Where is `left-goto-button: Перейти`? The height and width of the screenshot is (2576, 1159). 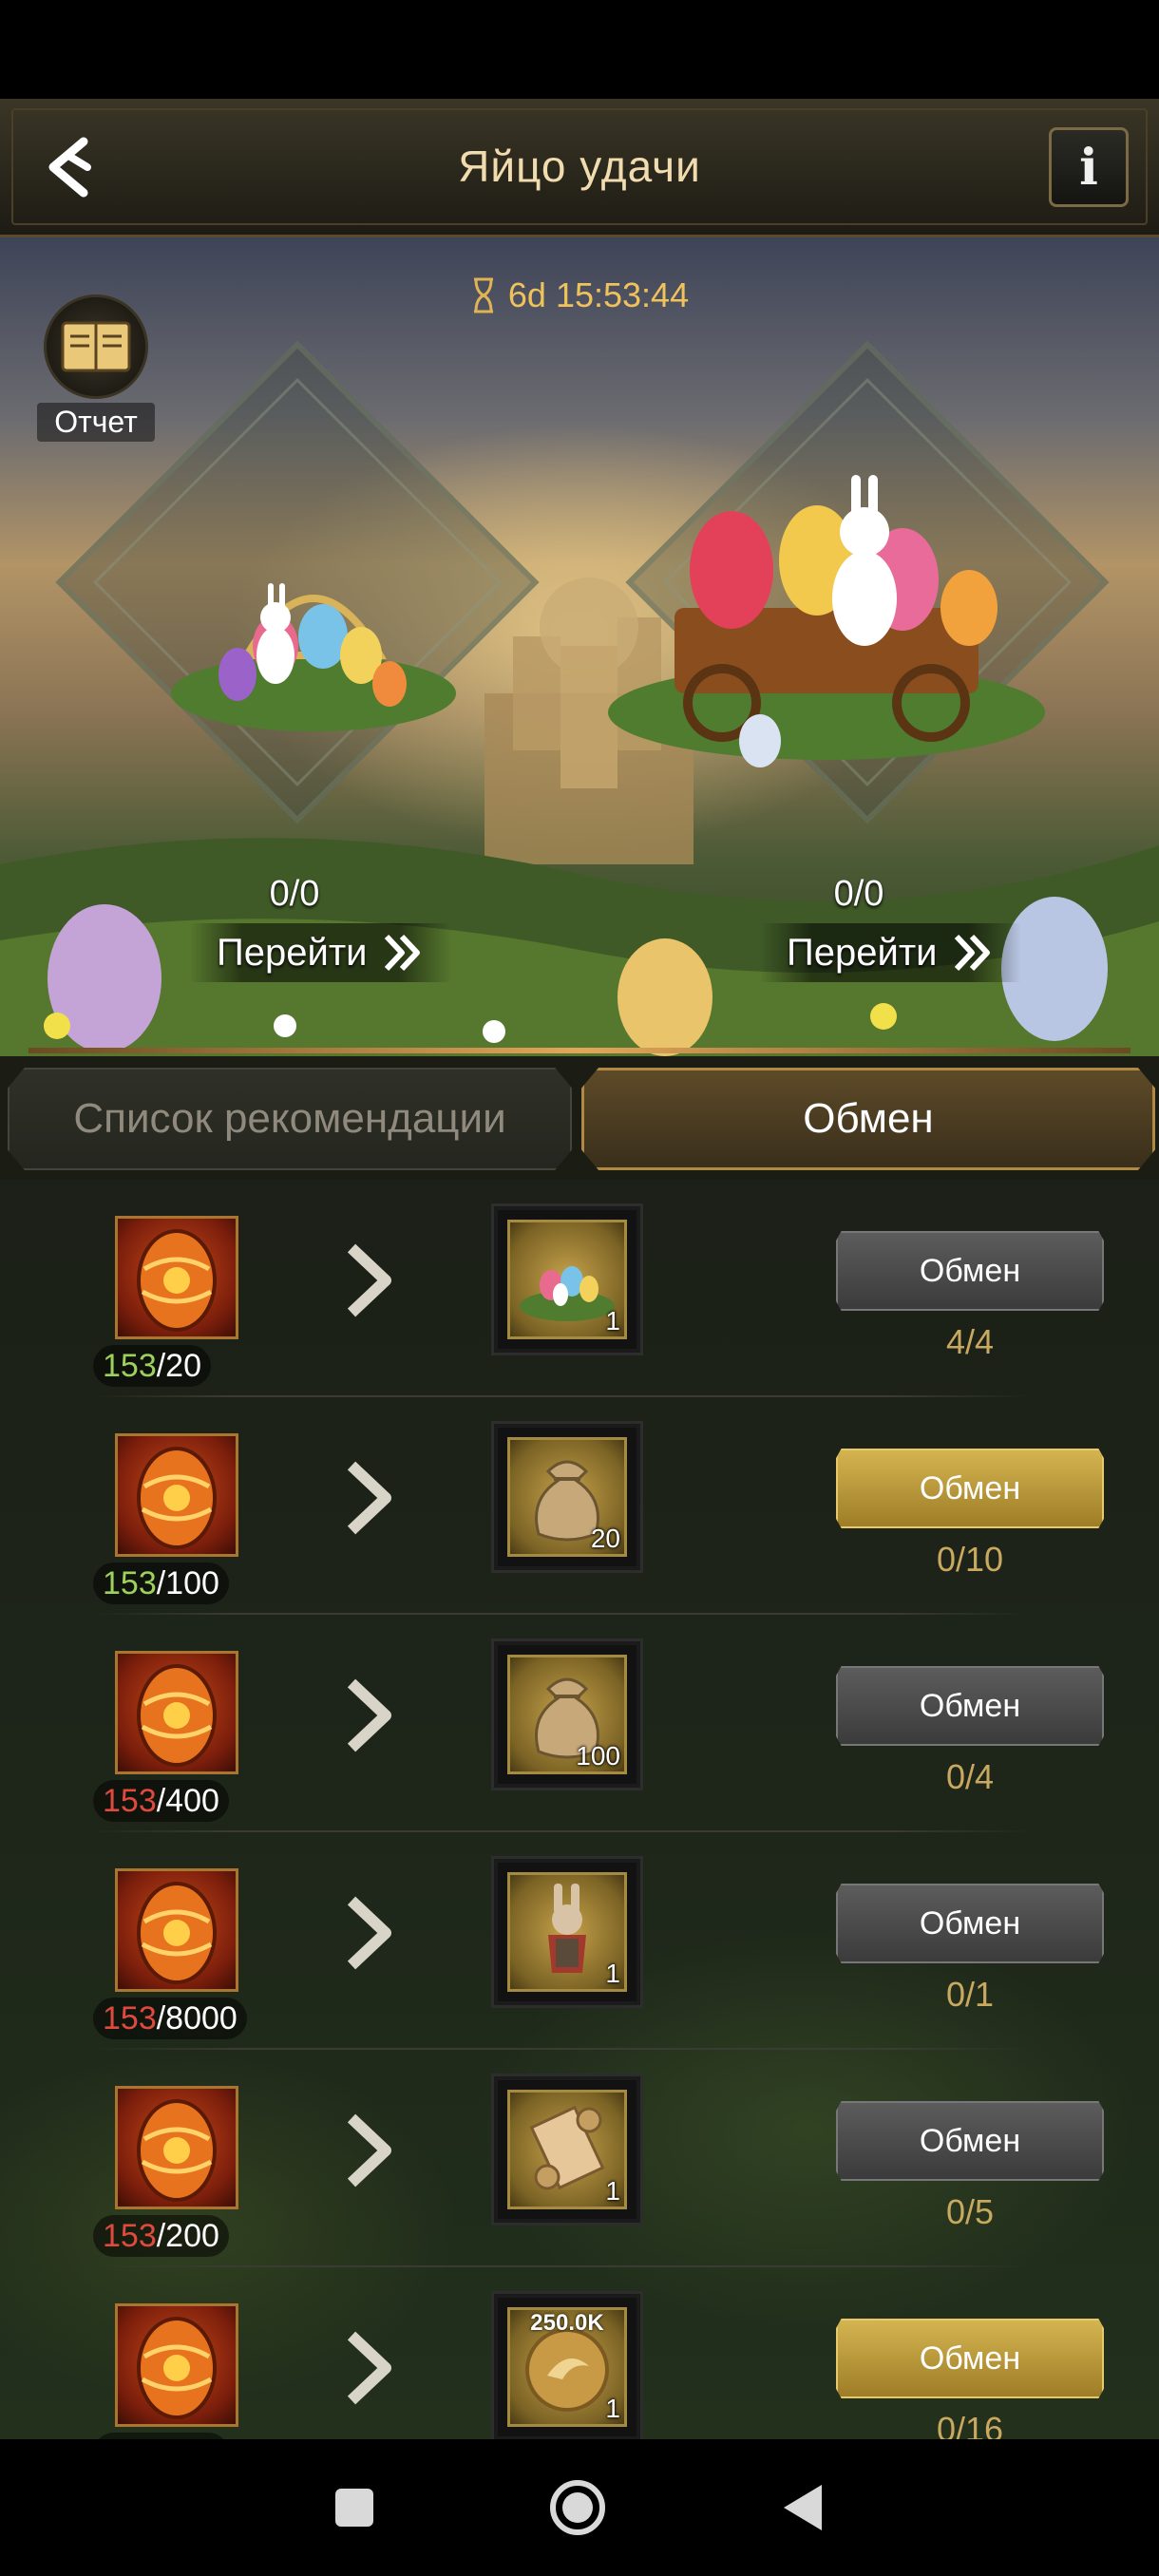 left-goto-button: Перейти is located at coordinates (320, 952).